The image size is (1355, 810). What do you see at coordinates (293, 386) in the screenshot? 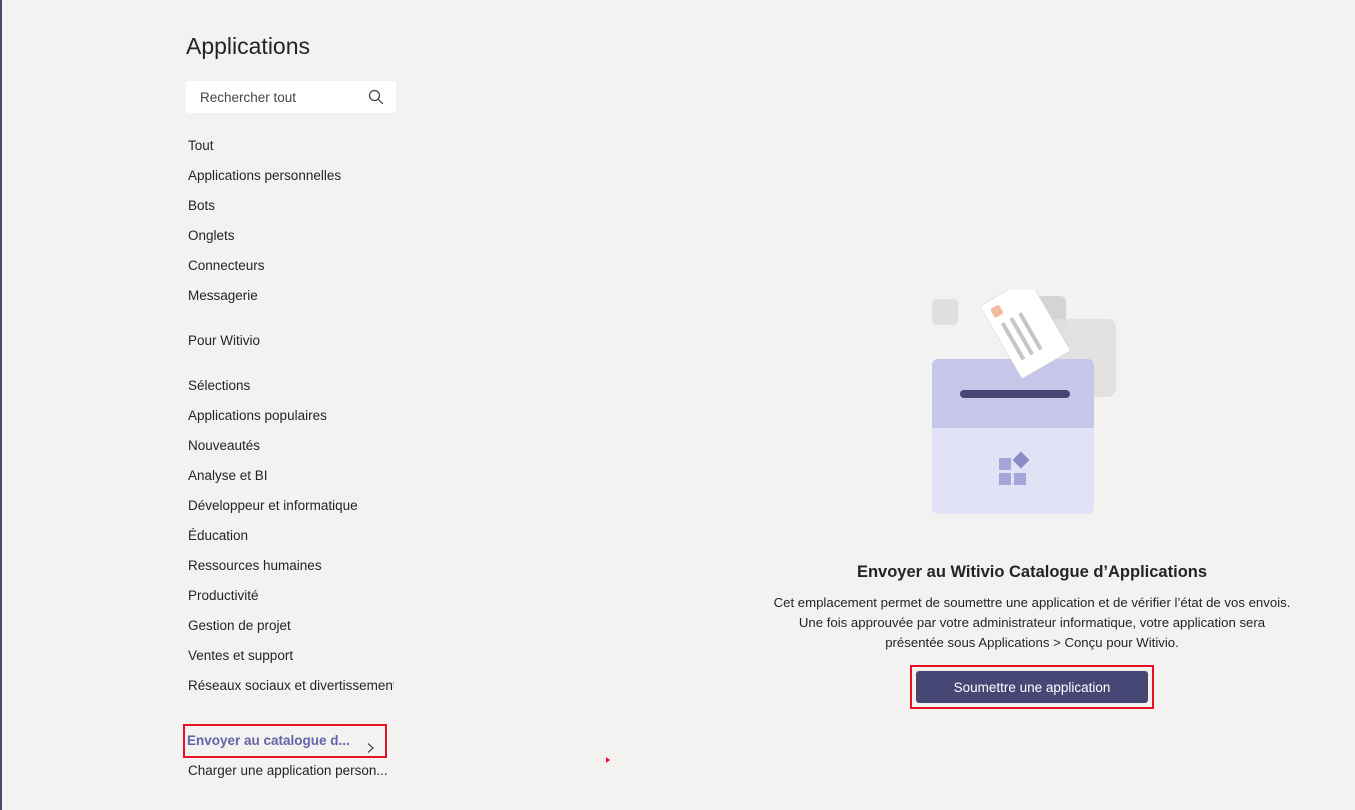
I see `nav-item-selections: Sélections` at bounding box center [293, 386].